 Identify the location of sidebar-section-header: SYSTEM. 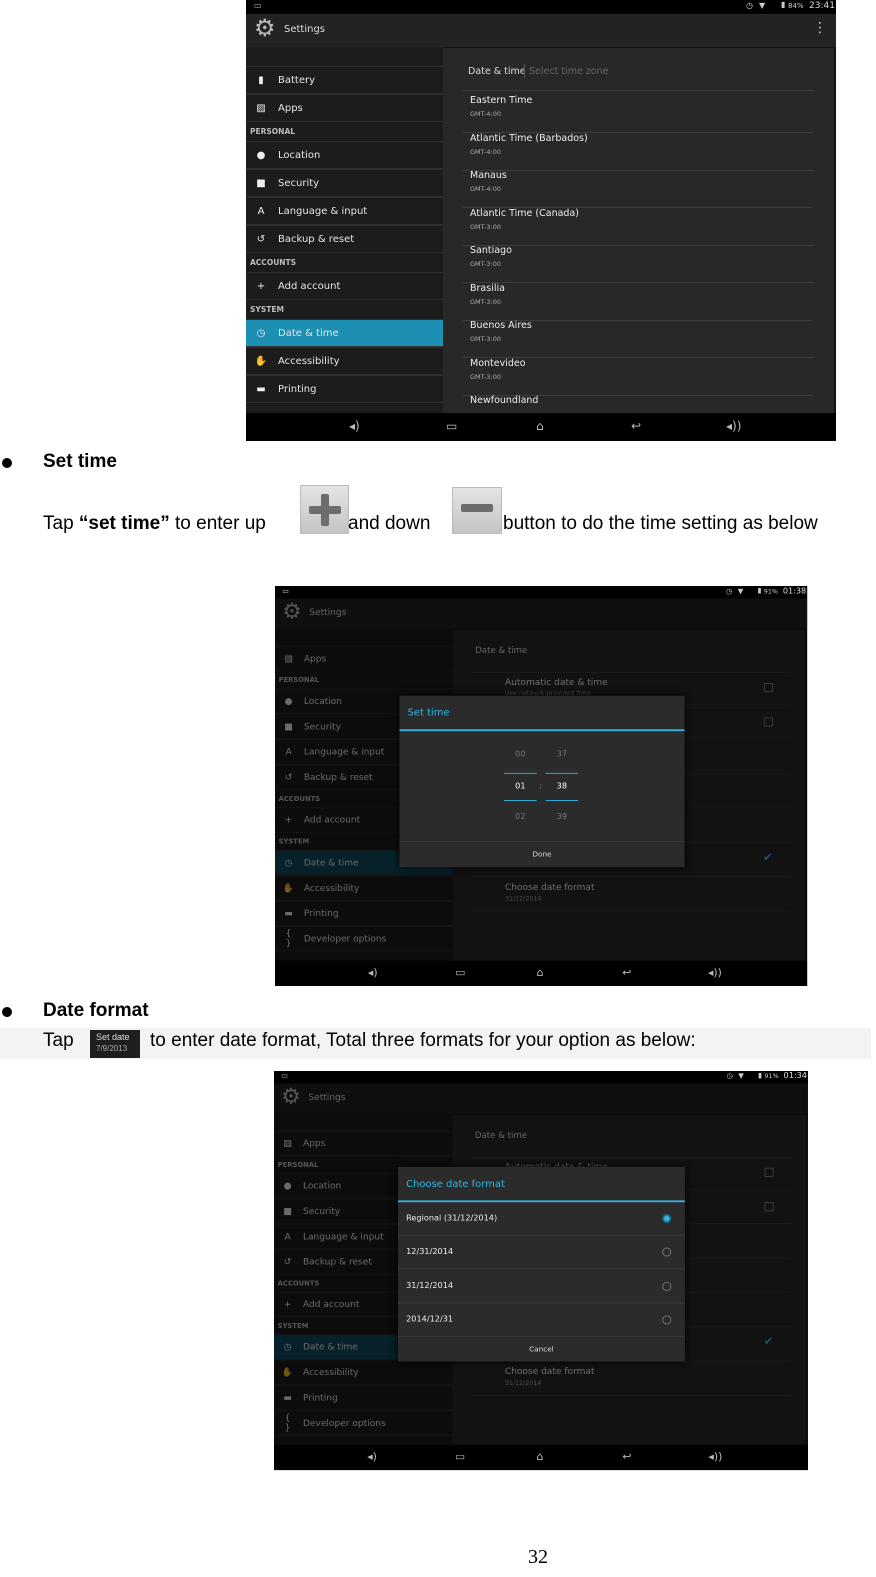
(267, 309).